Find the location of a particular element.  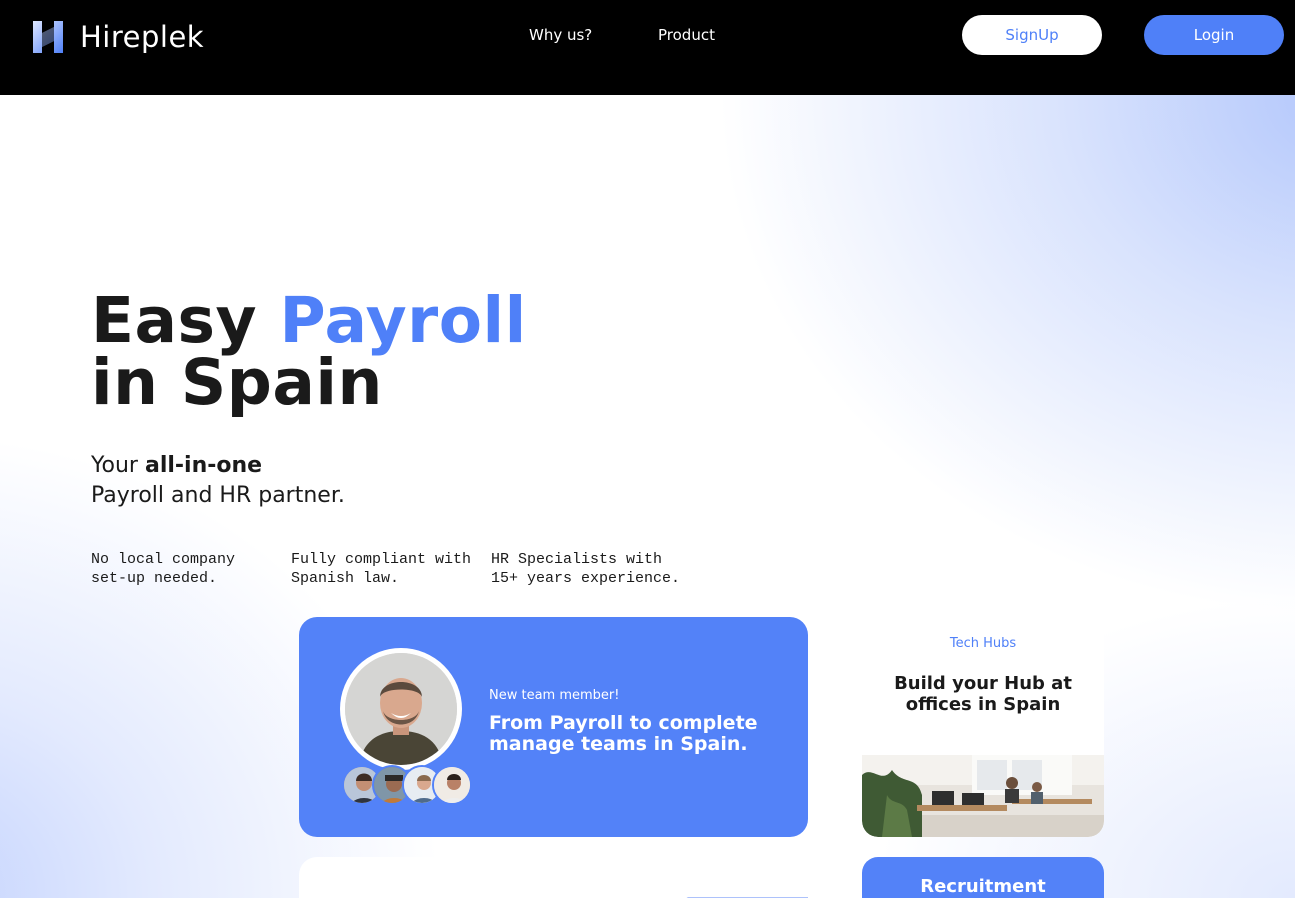

feature-text: 15+ years experience. is located at coordinates (586, 578).